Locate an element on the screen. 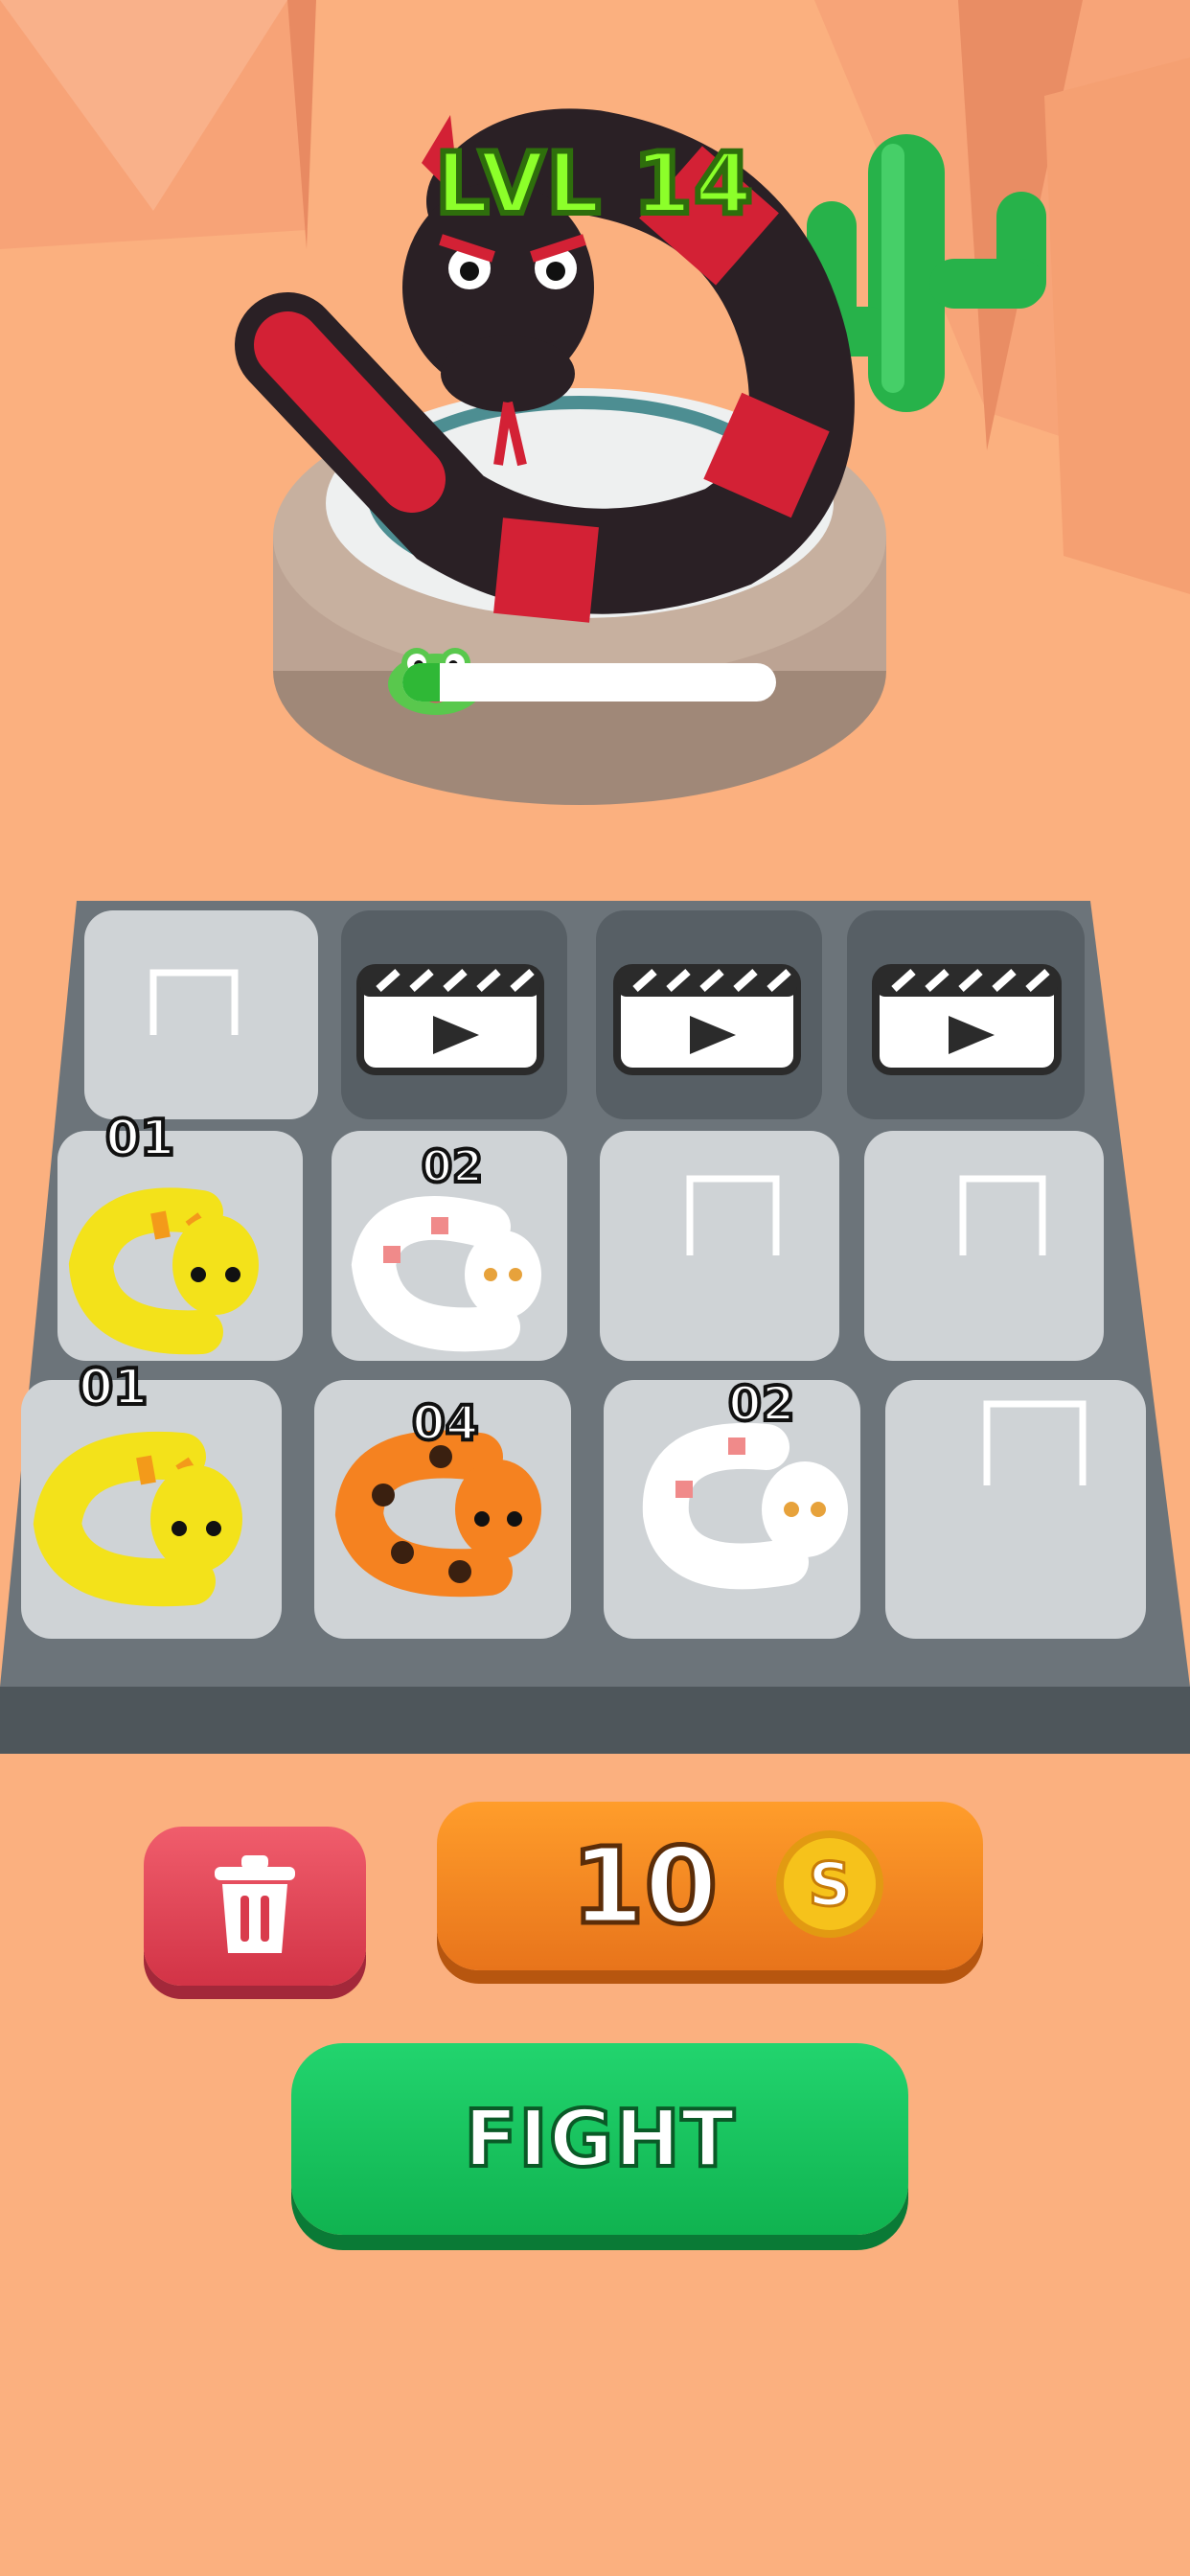 The height and width of the screenshot is (2576, 1190). board-slot-r0c0 is located at coordinates (201, 1015).